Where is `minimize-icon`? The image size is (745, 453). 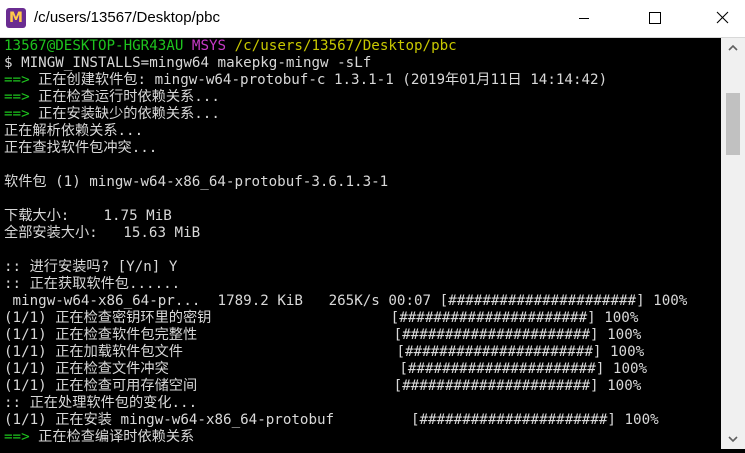 minimize-icon is located at coordinates (584, 18).